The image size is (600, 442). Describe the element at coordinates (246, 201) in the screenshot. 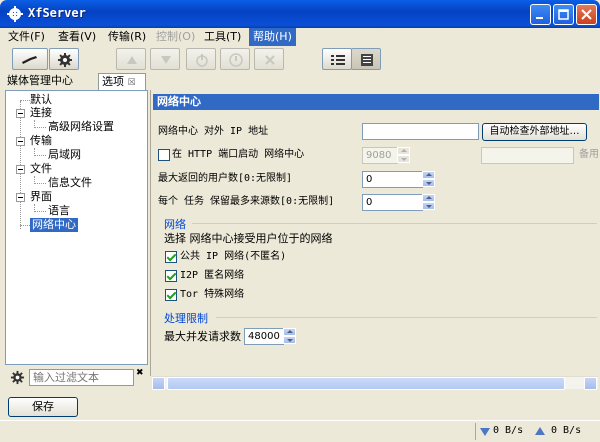

I see `max-sources-label: 每个 任务 保留最多来源数[0:无限制]` at that location.